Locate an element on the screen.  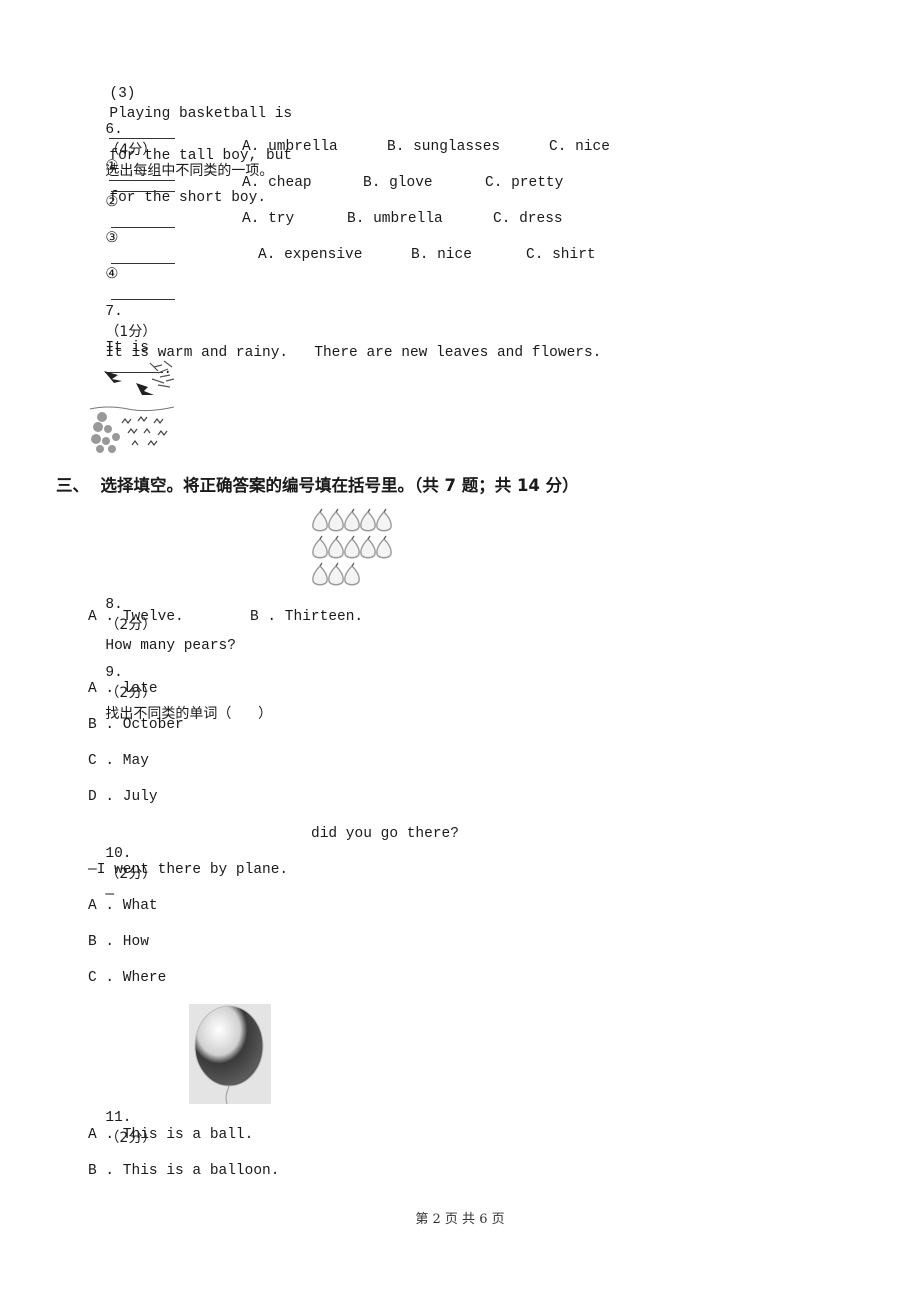
option-b: B . This is a balloon. is located at coordinates (183, 1171).